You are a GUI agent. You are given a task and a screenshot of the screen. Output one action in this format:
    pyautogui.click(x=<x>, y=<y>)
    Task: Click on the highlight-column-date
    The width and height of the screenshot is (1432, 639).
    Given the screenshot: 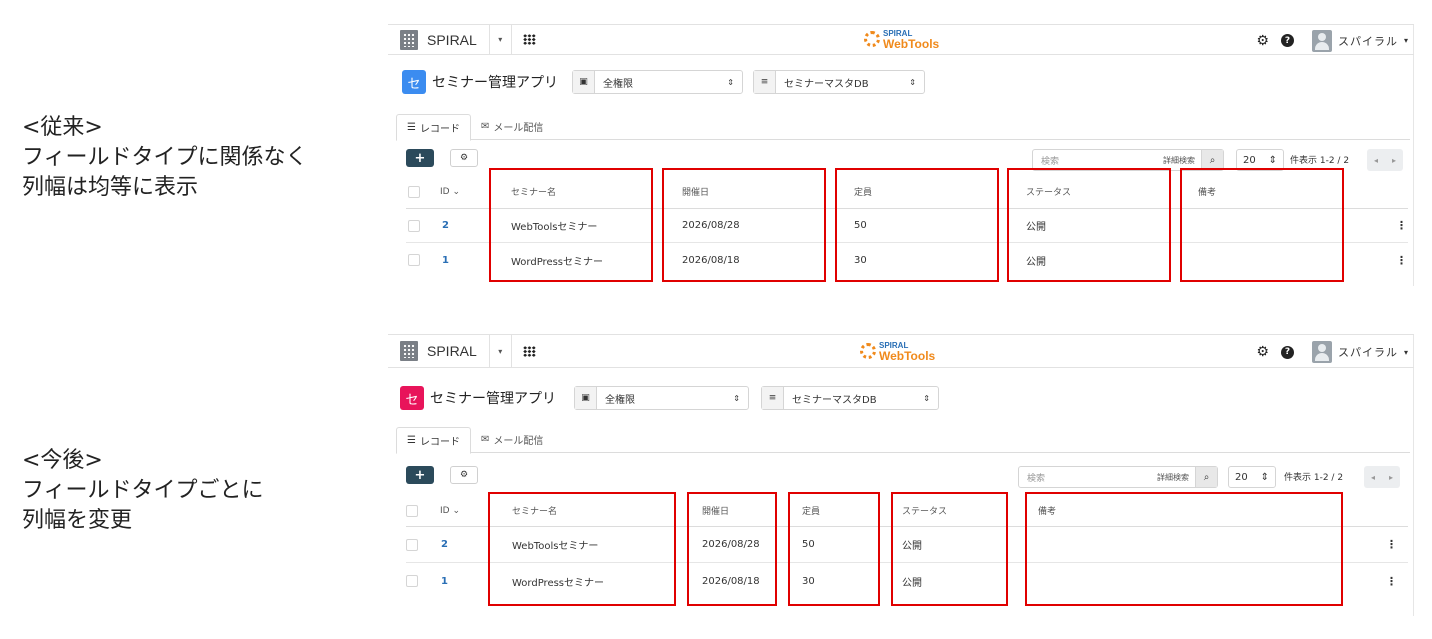 What is the action you would take?
    pyautogui.click(x=744, y=225)
    